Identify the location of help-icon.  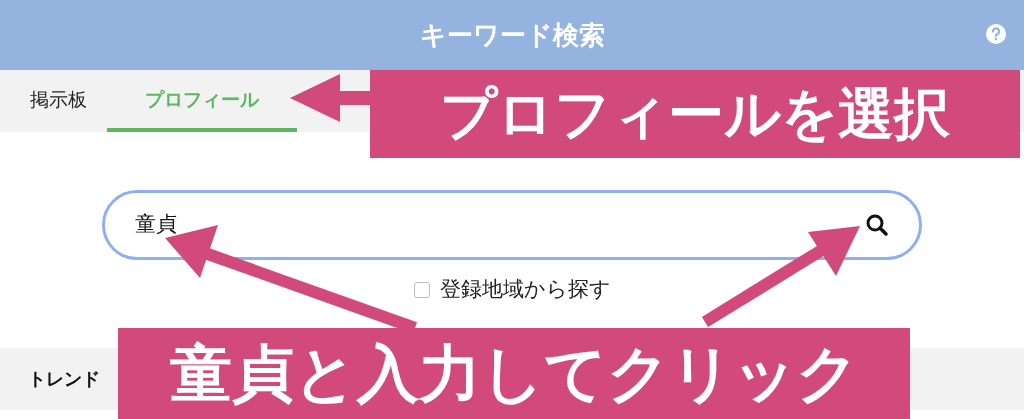
(996, 34).